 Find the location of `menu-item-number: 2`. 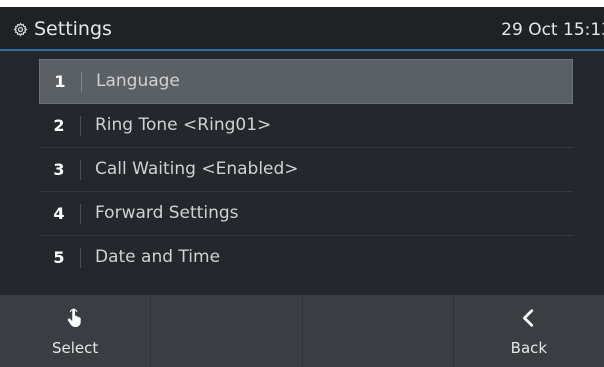

menu-item-number: 2 is located at coordinates (59, 125).